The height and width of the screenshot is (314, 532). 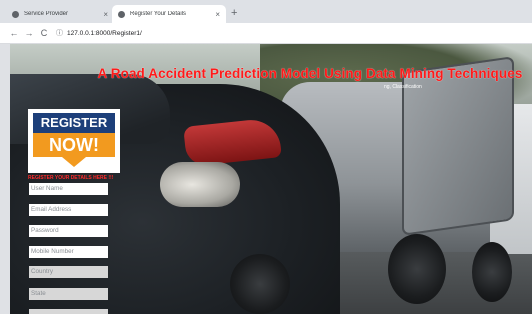 I want to click on badge-register-text: REGISTER, so click(x=74, y=123).